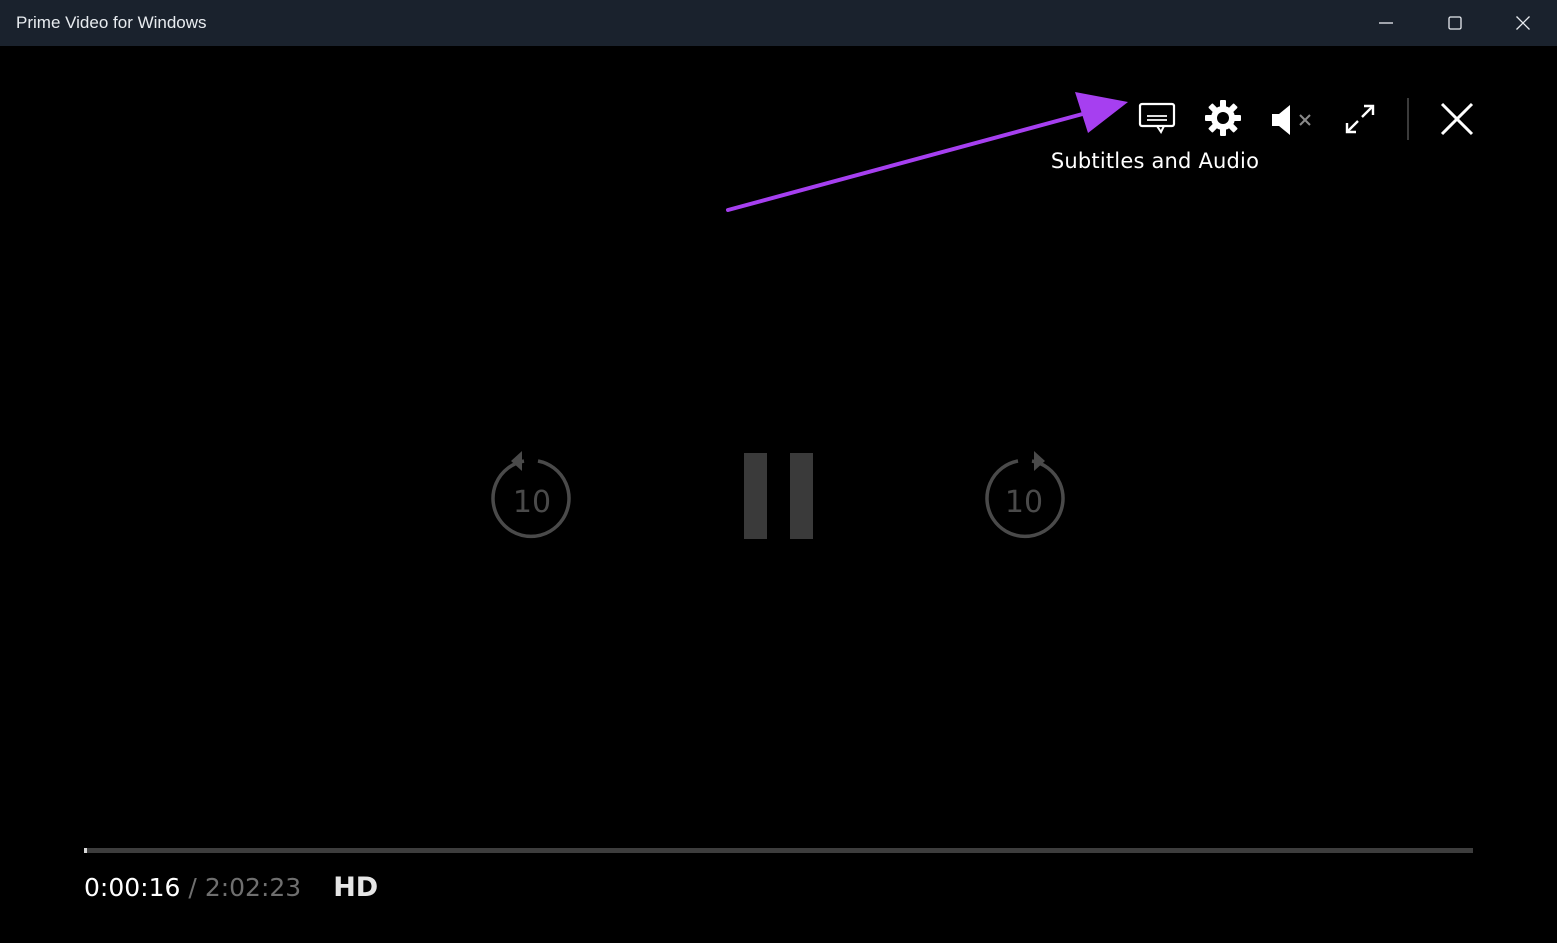 Image resolution: width=1557 pixels, height=943 pixels. I want to click on volume-muted-icon, so click(1291, 120).